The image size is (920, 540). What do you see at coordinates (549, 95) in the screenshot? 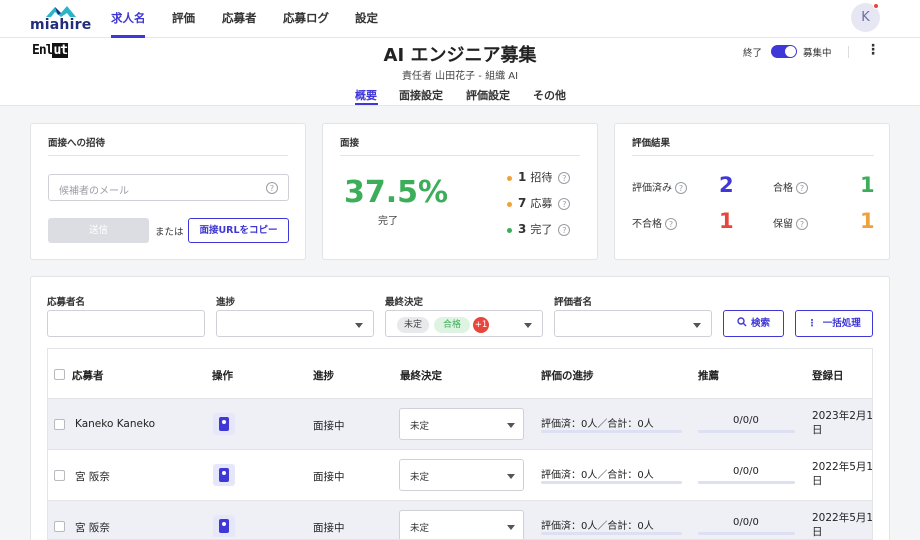
I see `tab-other: その他` at bounding box center [549, 95].